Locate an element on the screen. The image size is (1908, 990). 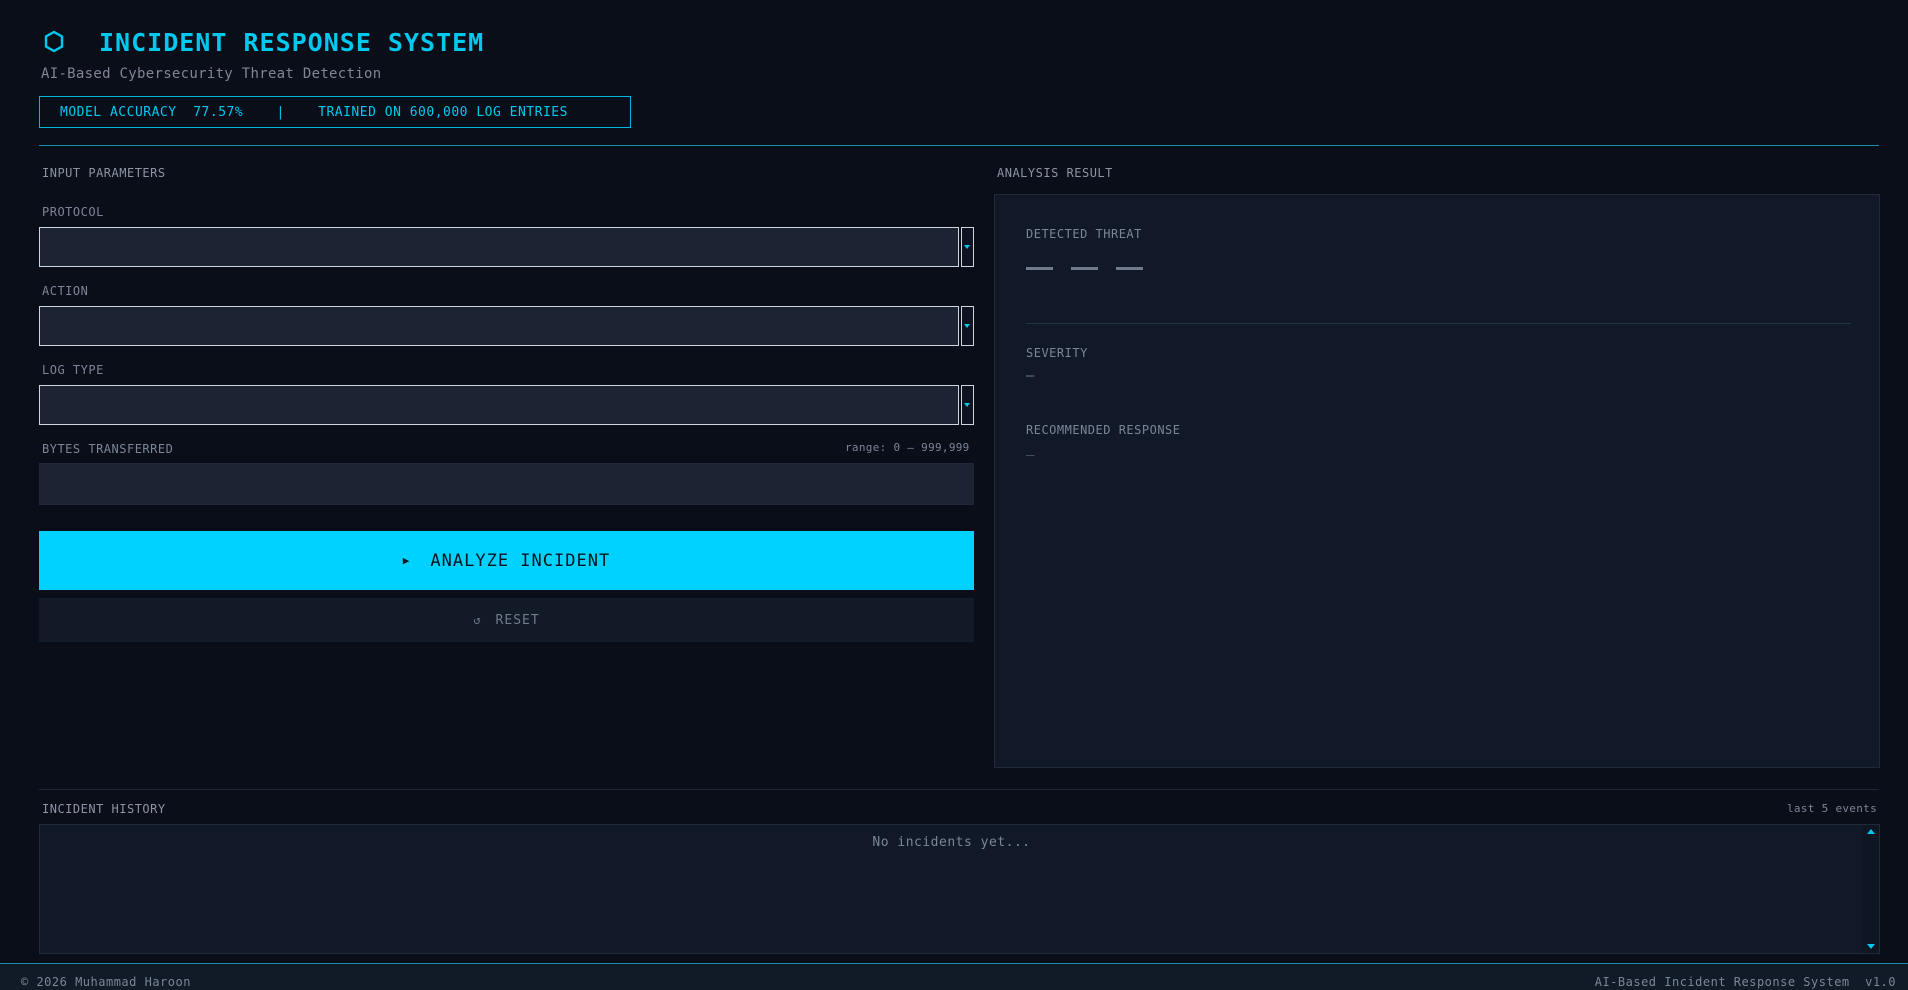
footer-copyright: © 2026 Muhammad Haroon is located at coordinates (106, 982).